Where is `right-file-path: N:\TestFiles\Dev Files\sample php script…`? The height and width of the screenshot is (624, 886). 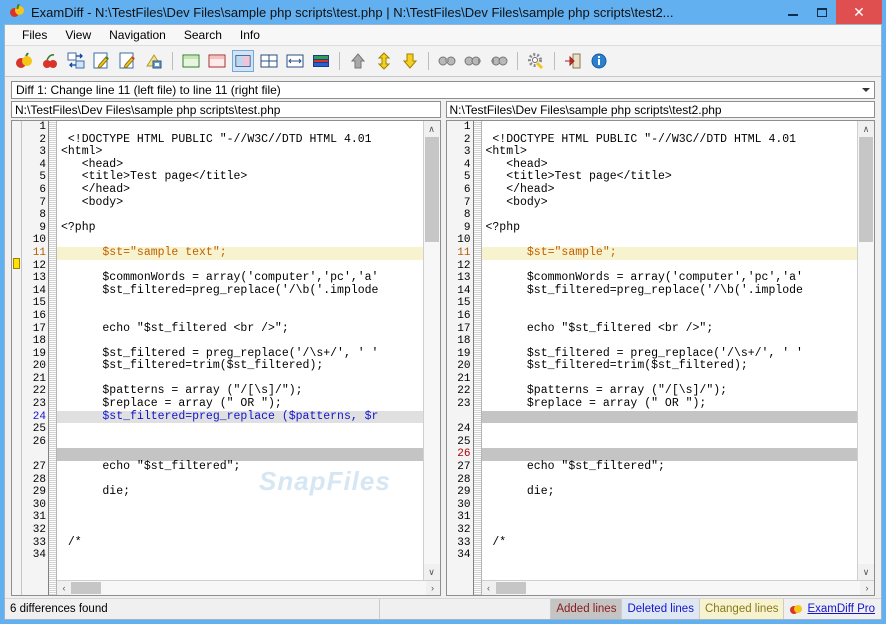 right-file-path: N:\TestFiles\Dev Files\sample php script… is located at coordinates (660, 109).